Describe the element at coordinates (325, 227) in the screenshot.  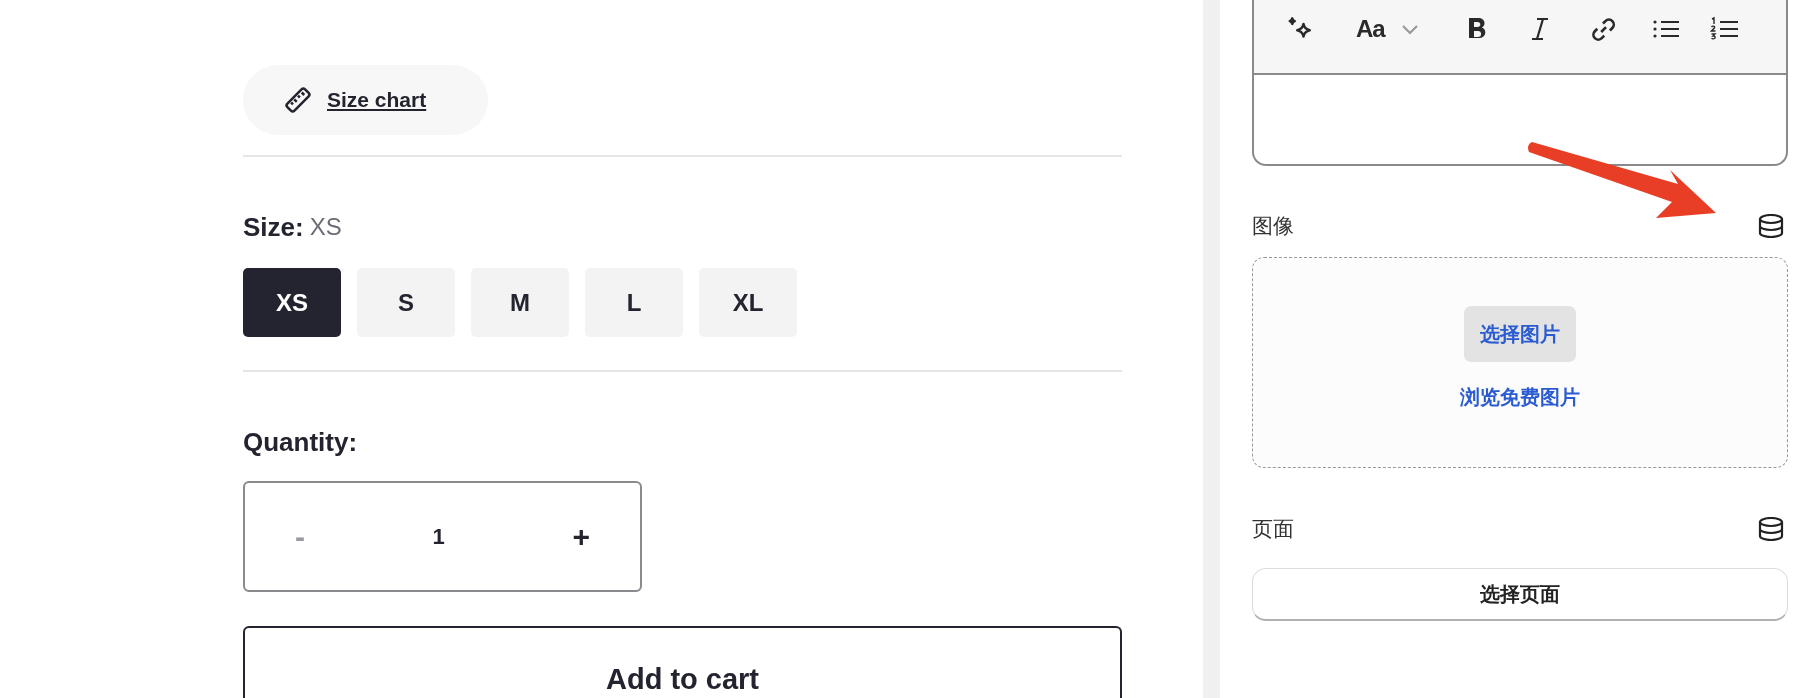
I see `selected-size: XS` at that location.